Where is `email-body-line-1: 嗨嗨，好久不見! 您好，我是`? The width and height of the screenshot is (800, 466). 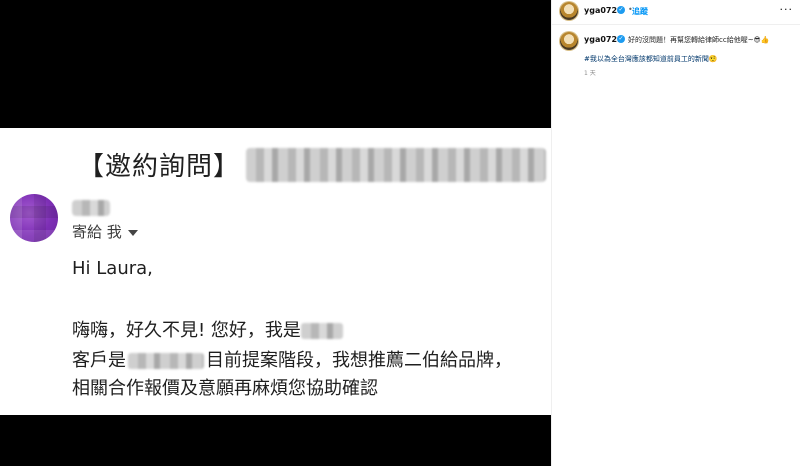
email-body-line-1: 嗨嗨，好久不見! 您好，我是 is located at coordinates (207, 329).